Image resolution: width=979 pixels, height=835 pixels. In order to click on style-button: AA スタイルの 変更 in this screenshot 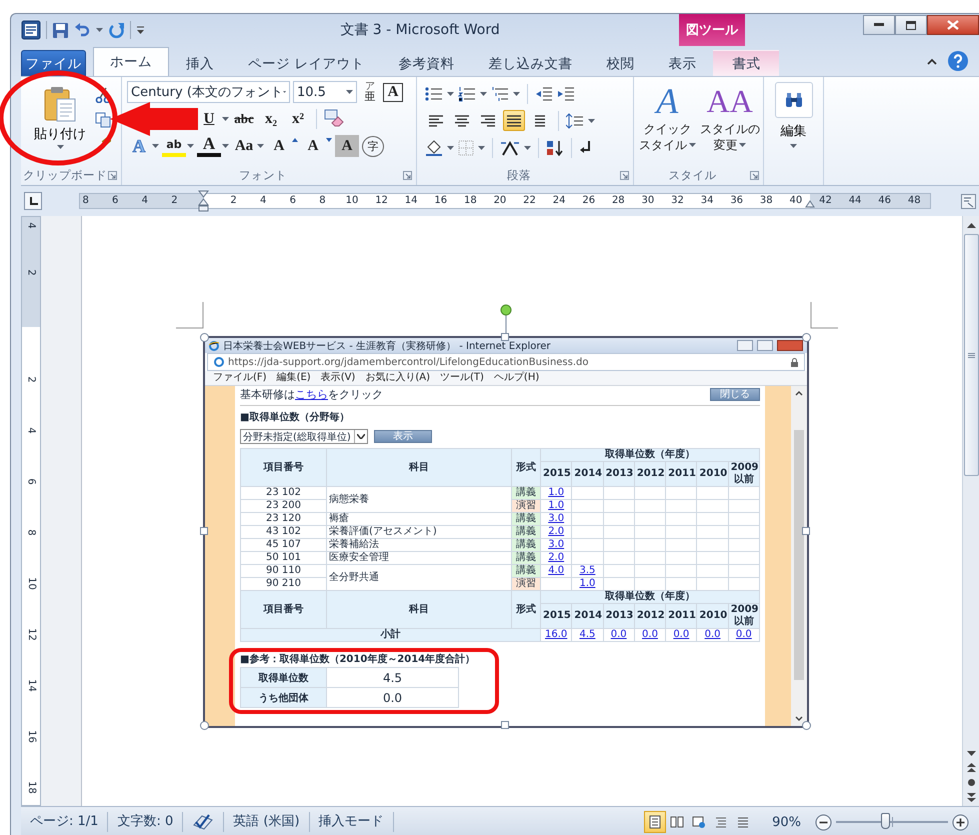, I will do `click(729, 123)`.